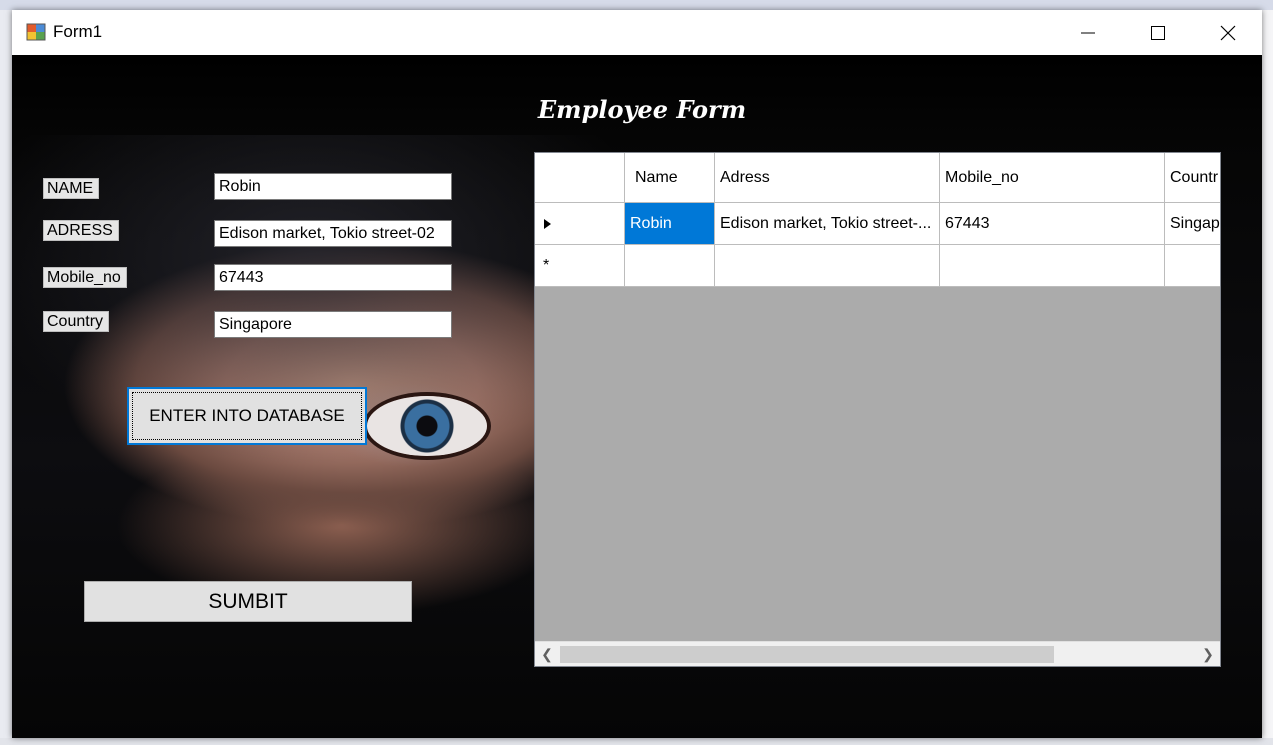  I want to click on ide-right-background, so click(1267, 377).